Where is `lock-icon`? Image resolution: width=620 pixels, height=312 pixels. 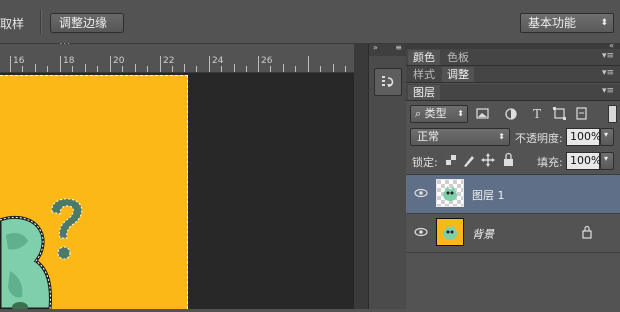 lock-icon is located at coordinates (587, 232).